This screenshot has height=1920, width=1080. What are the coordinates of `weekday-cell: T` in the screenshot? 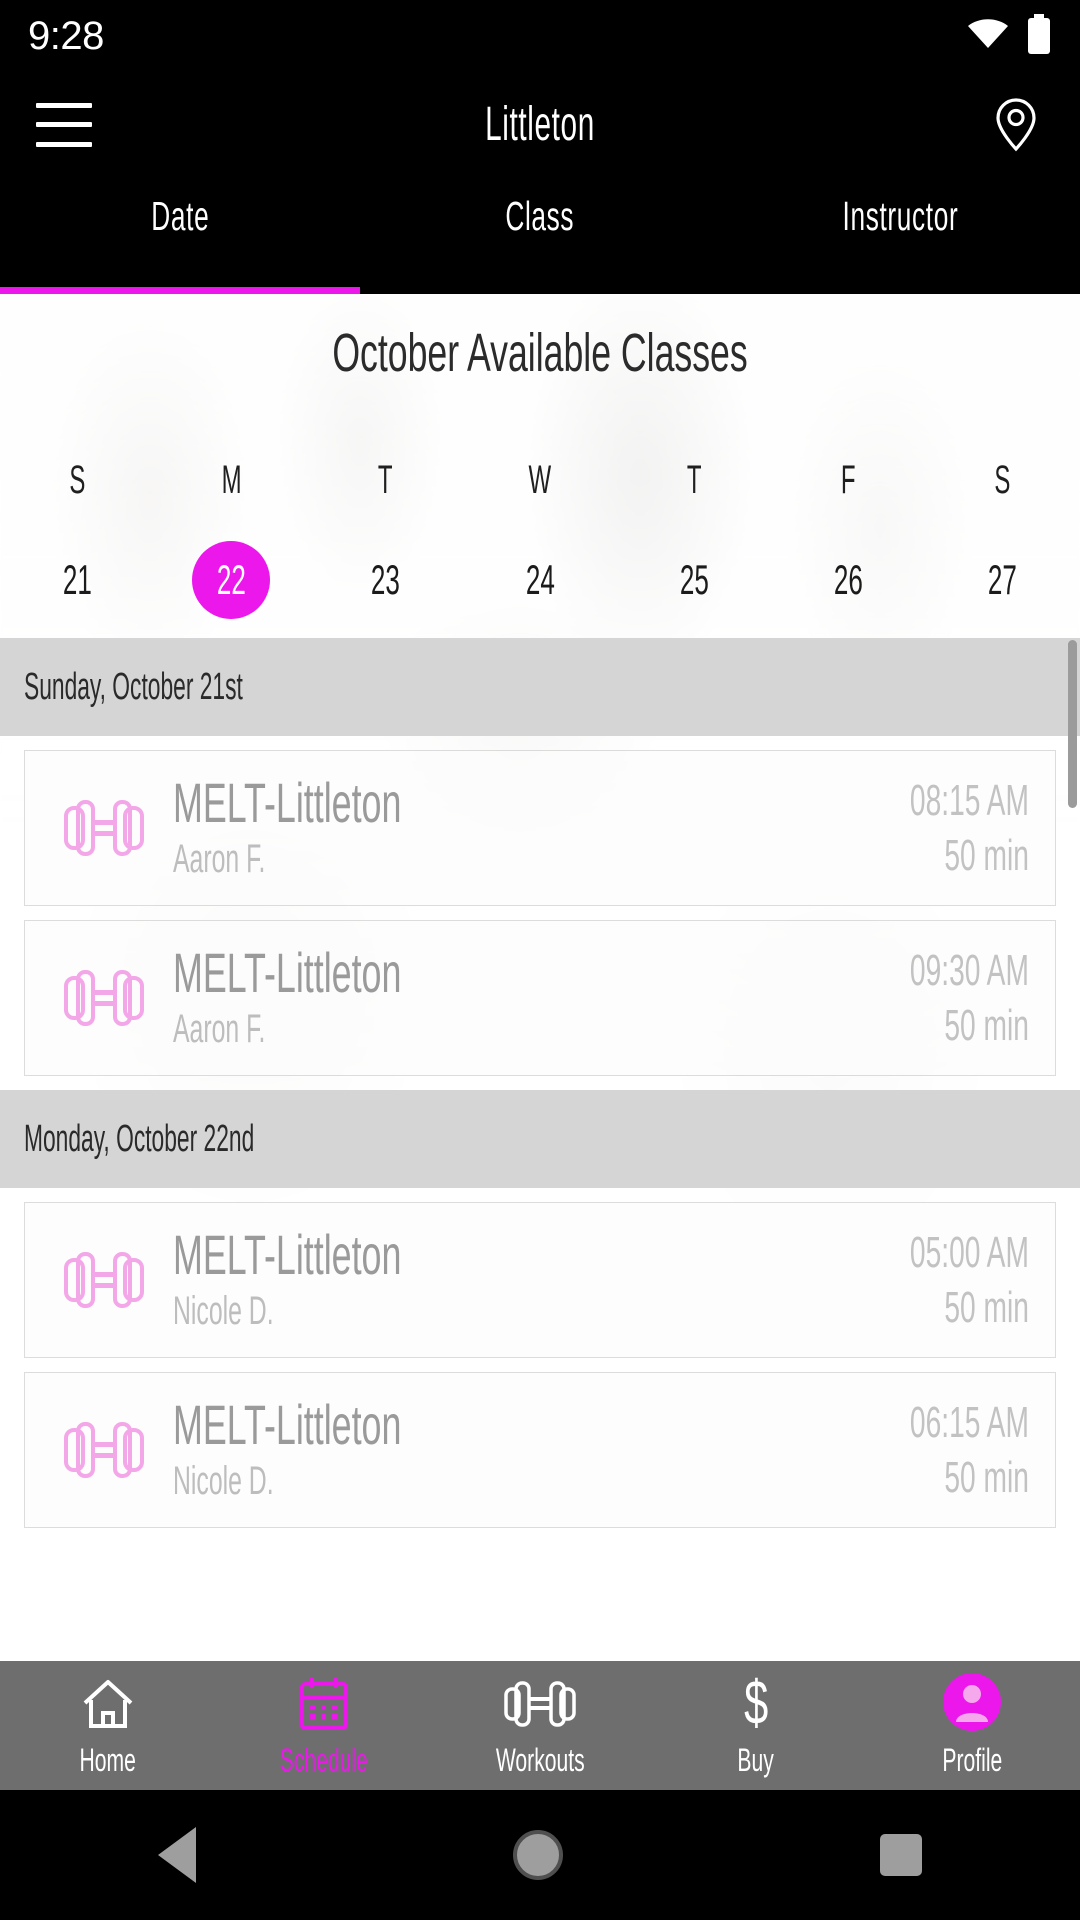 It's located at (694, 480).